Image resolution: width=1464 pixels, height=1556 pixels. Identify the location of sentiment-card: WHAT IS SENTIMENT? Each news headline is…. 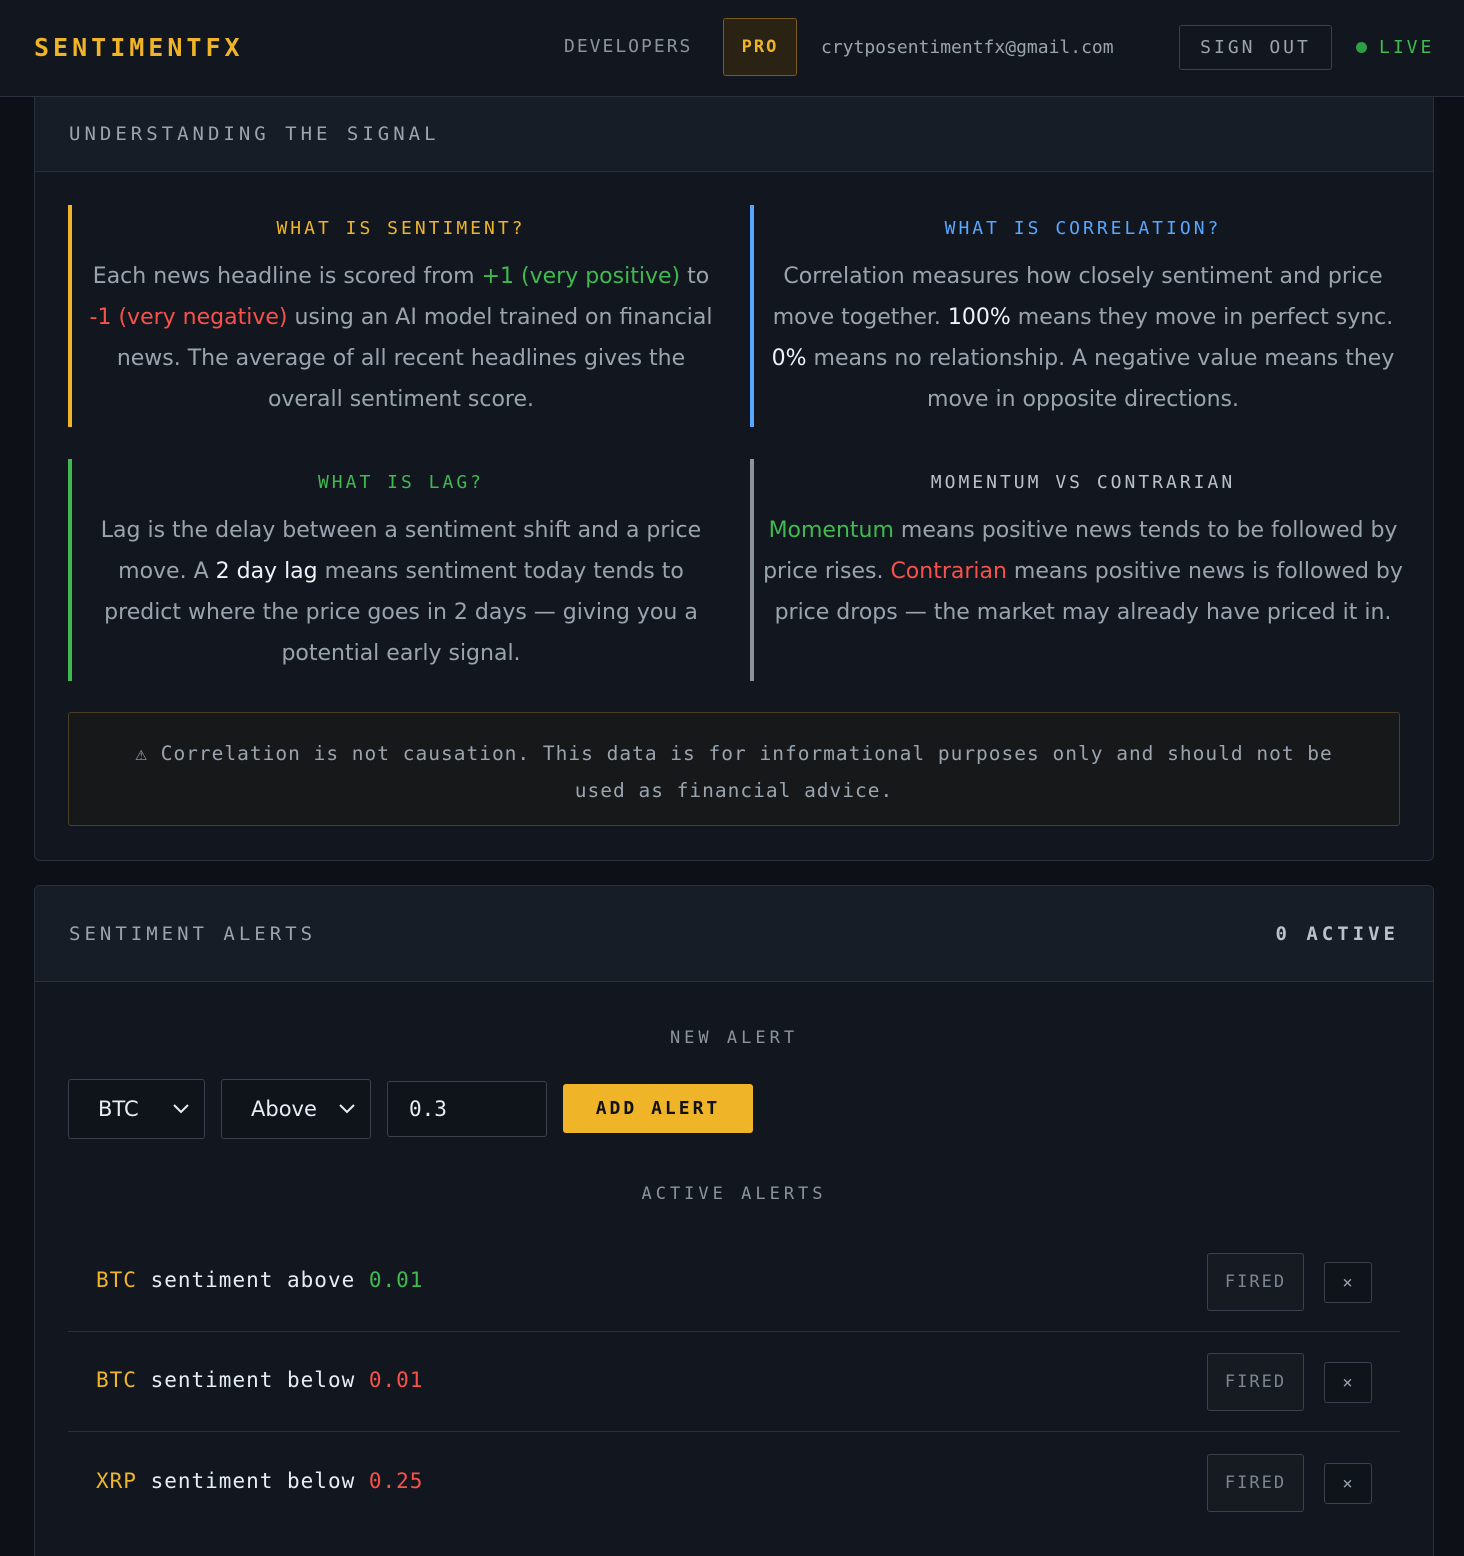
(401, 316).